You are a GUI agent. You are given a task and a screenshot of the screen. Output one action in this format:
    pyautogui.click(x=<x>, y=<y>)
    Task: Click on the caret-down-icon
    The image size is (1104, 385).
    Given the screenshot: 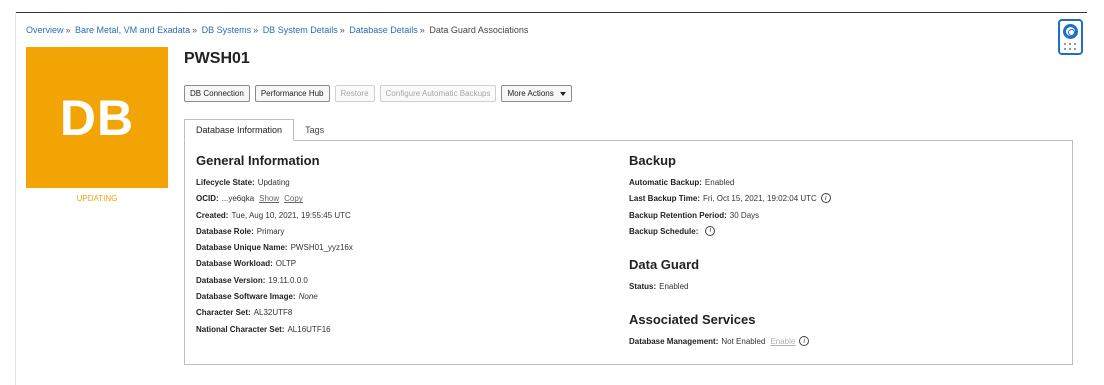 What is the action you would take?
    pyautogui.click(x=562, y=93)
    